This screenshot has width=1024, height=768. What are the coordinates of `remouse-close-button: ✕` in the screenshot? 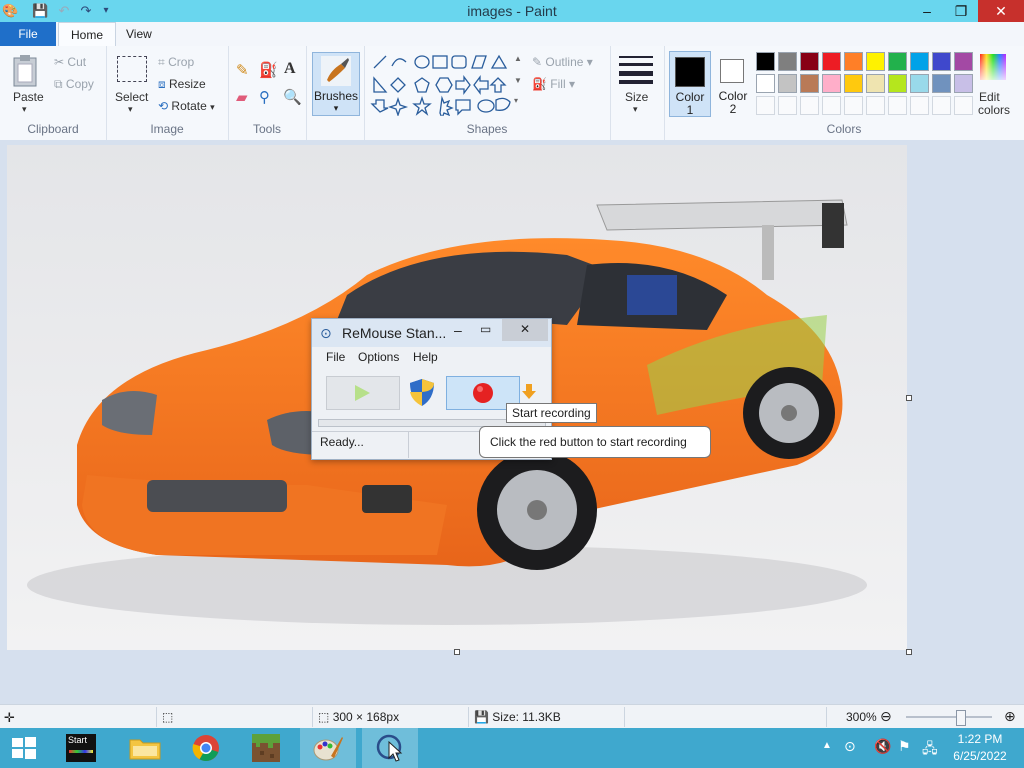 It's located at (525, 330).